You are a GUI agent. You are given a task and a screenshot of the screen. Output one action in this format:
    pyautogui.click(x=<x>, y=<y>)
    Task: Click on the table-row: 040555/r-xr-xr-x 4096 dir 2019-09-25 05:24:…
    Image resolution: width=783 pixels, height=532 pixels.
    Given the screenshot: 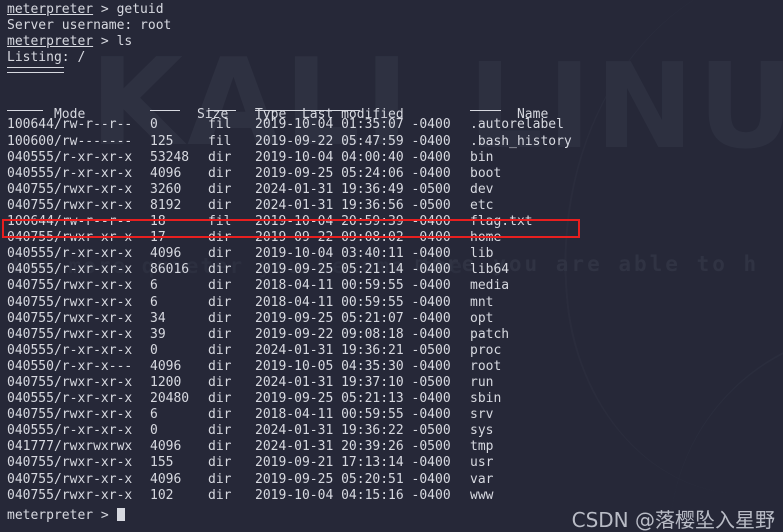 What is the action you would take?
    pyautogui.click(x=395, y=174)
    